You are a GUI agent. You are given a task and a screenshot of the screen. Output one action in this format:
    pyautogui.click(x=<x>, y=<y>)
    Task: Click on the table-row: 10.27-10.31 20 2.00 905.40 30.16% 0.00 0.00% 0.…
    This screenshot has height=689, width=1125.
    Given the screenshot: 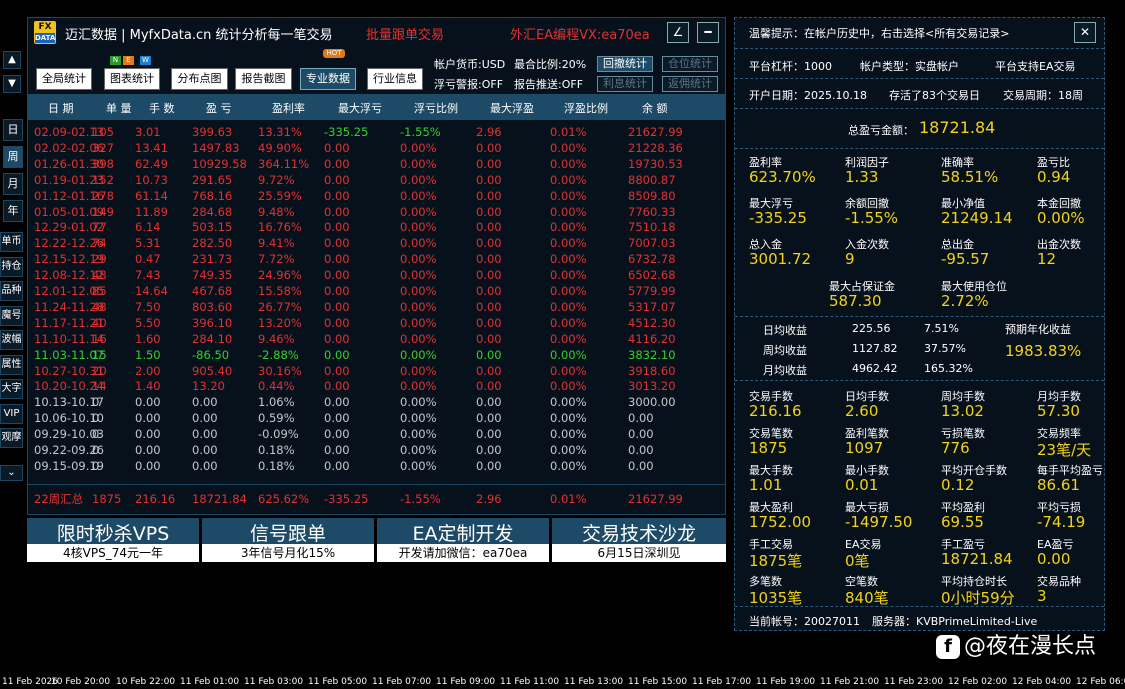 What is the action you would take?
    pyautogui.click(x=376, y=371)
    